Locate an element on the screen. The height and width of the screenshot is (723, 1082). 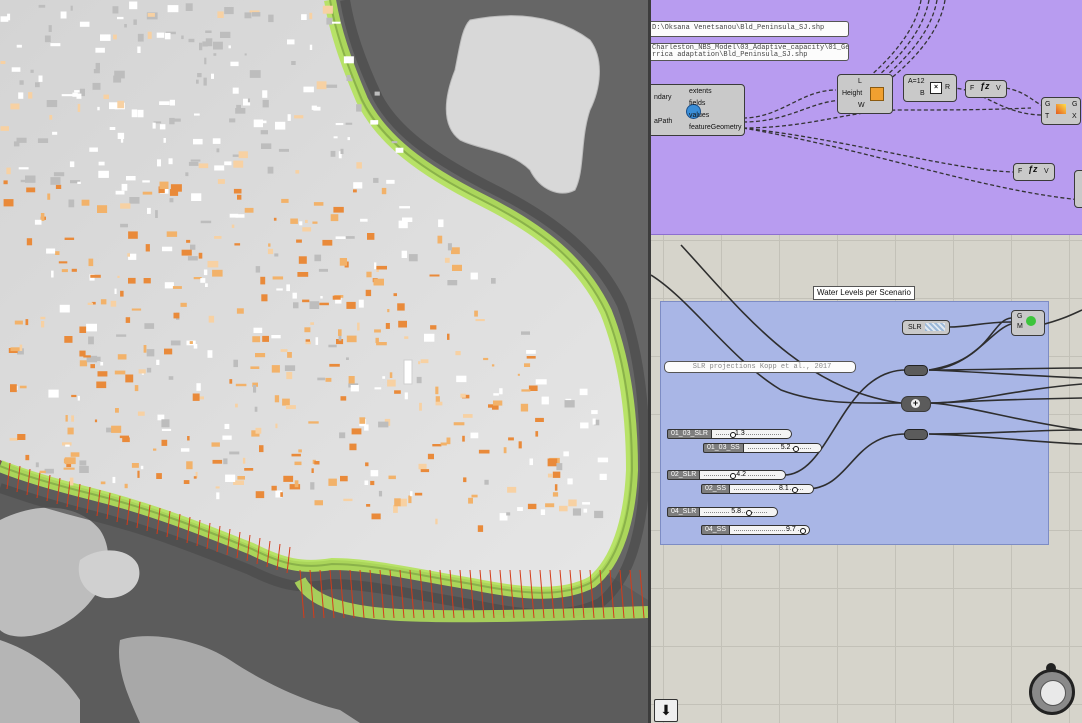
slider-label: 04_SS is located at coordinates (716, 530).